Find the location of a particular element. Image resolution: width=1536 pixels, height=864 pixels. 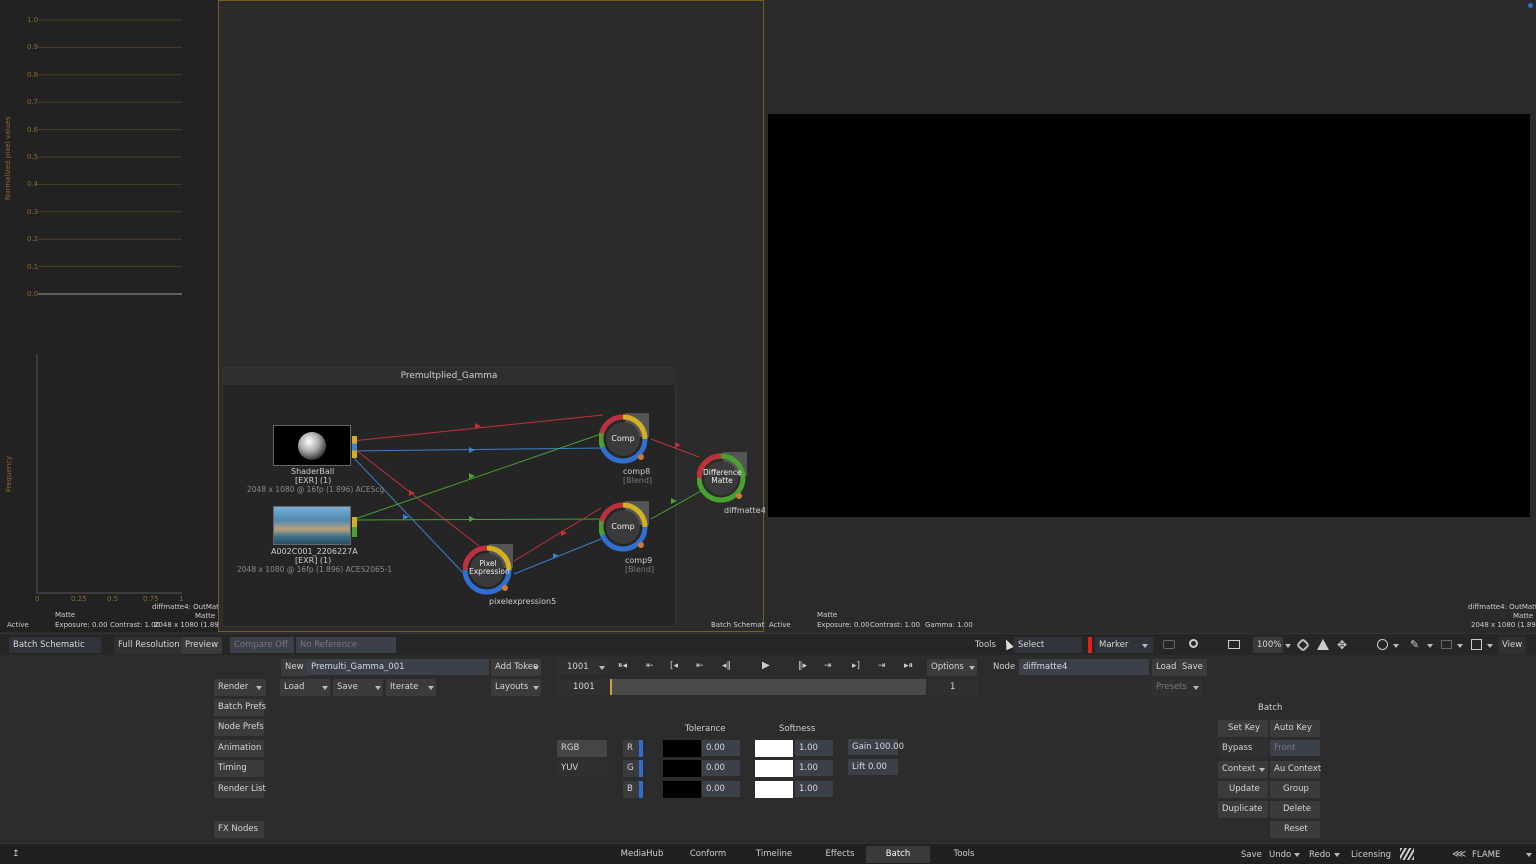

channel-b-button: B is located at coordinates (633, 789).